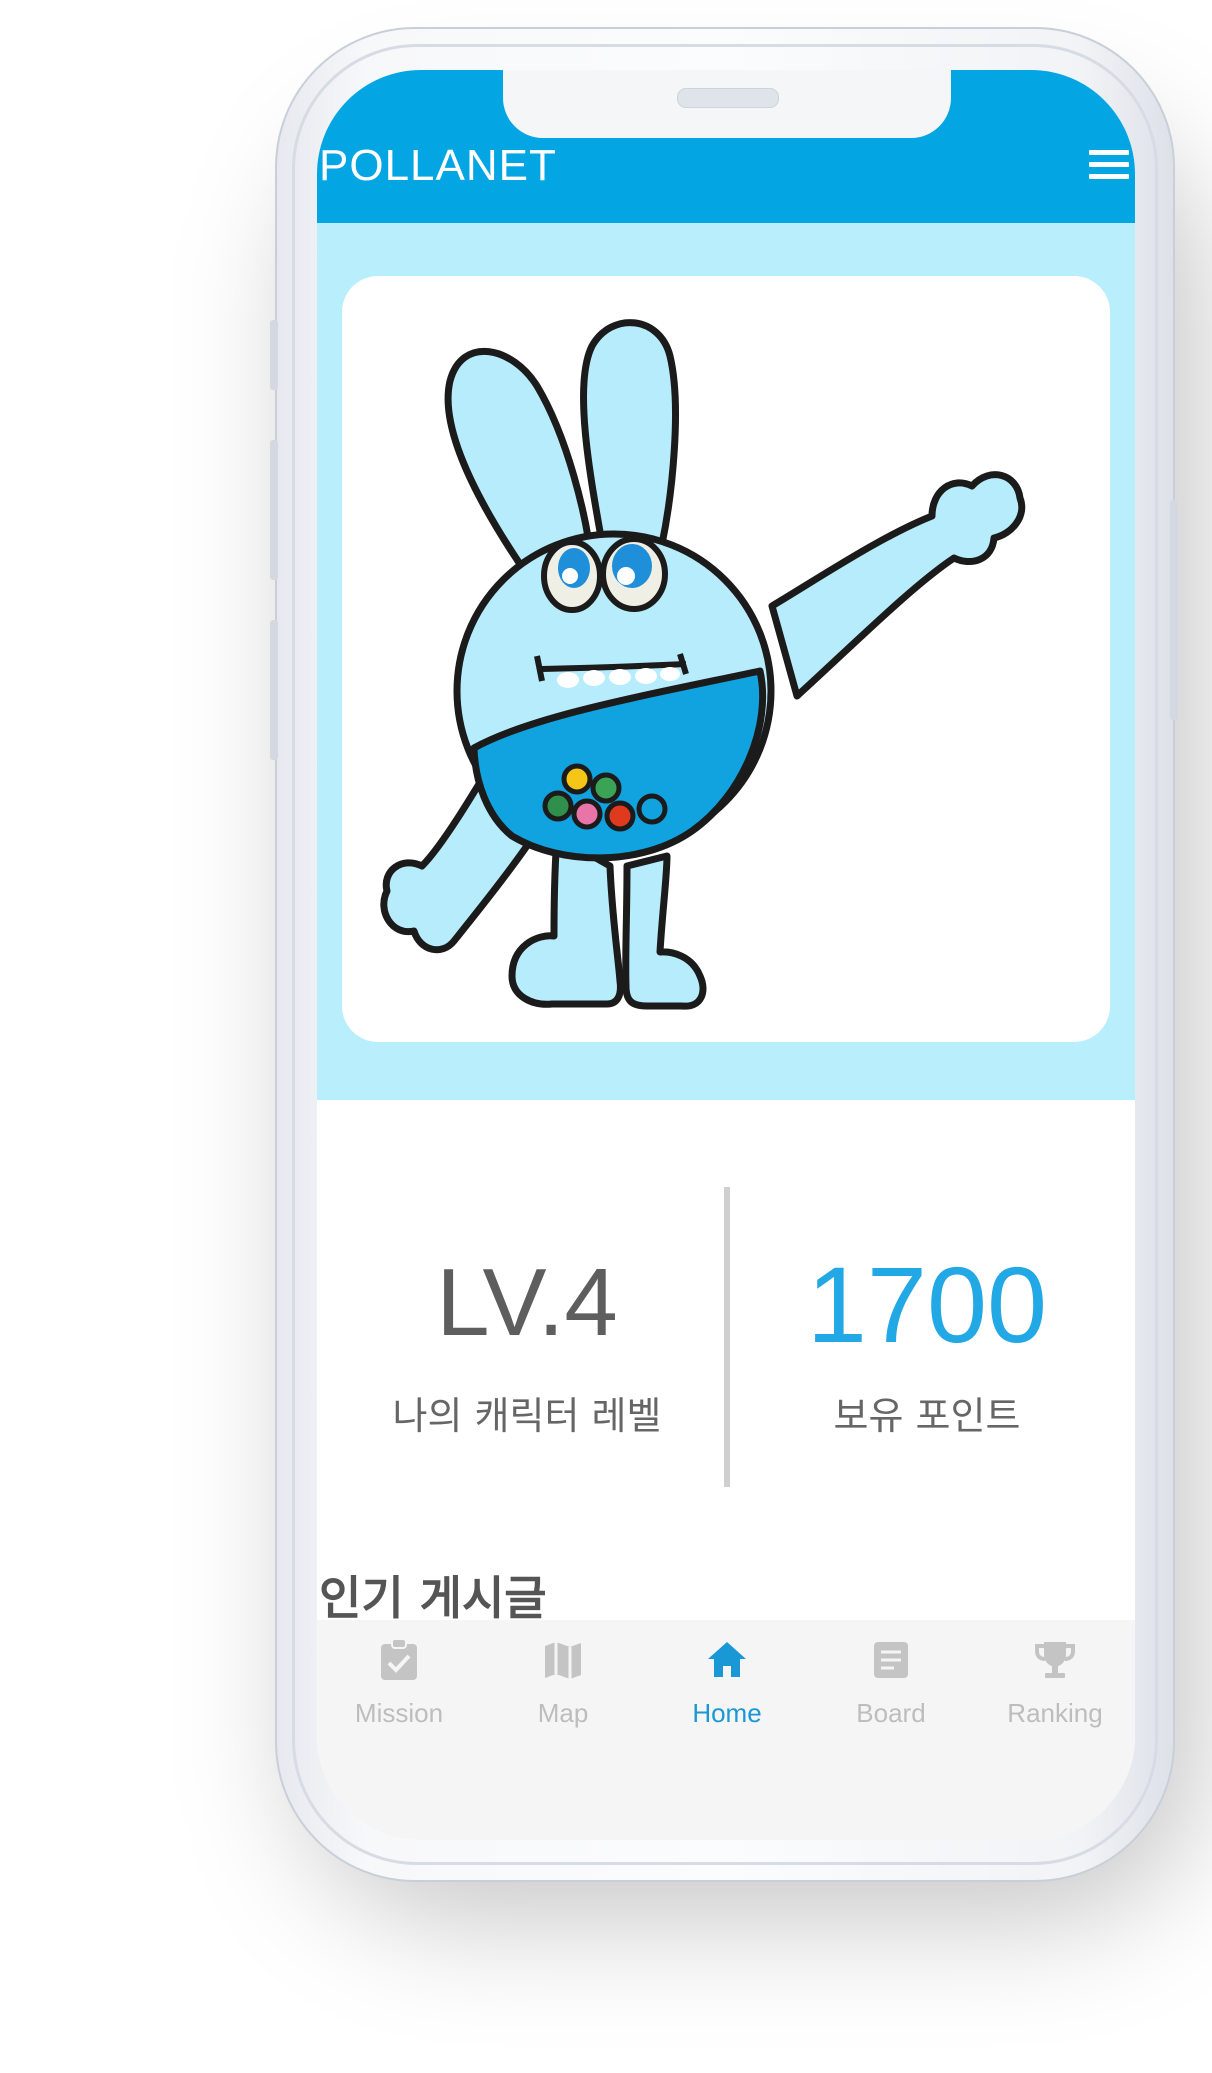 This screenshot has width=1212, height=2073. What do you see at coordinates (274, 690) in the screenshot?
I see `volume-down-button` at bounding box center [274, 690].